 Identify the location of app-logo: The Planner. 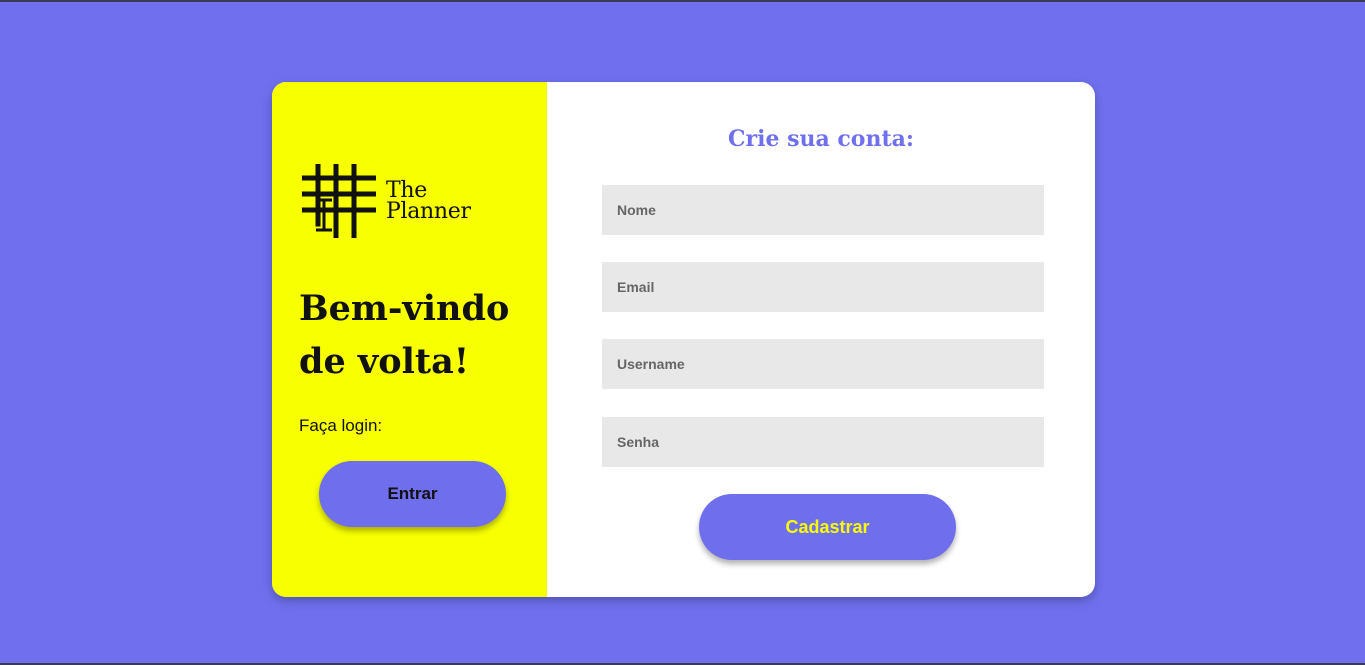
(386, 201).